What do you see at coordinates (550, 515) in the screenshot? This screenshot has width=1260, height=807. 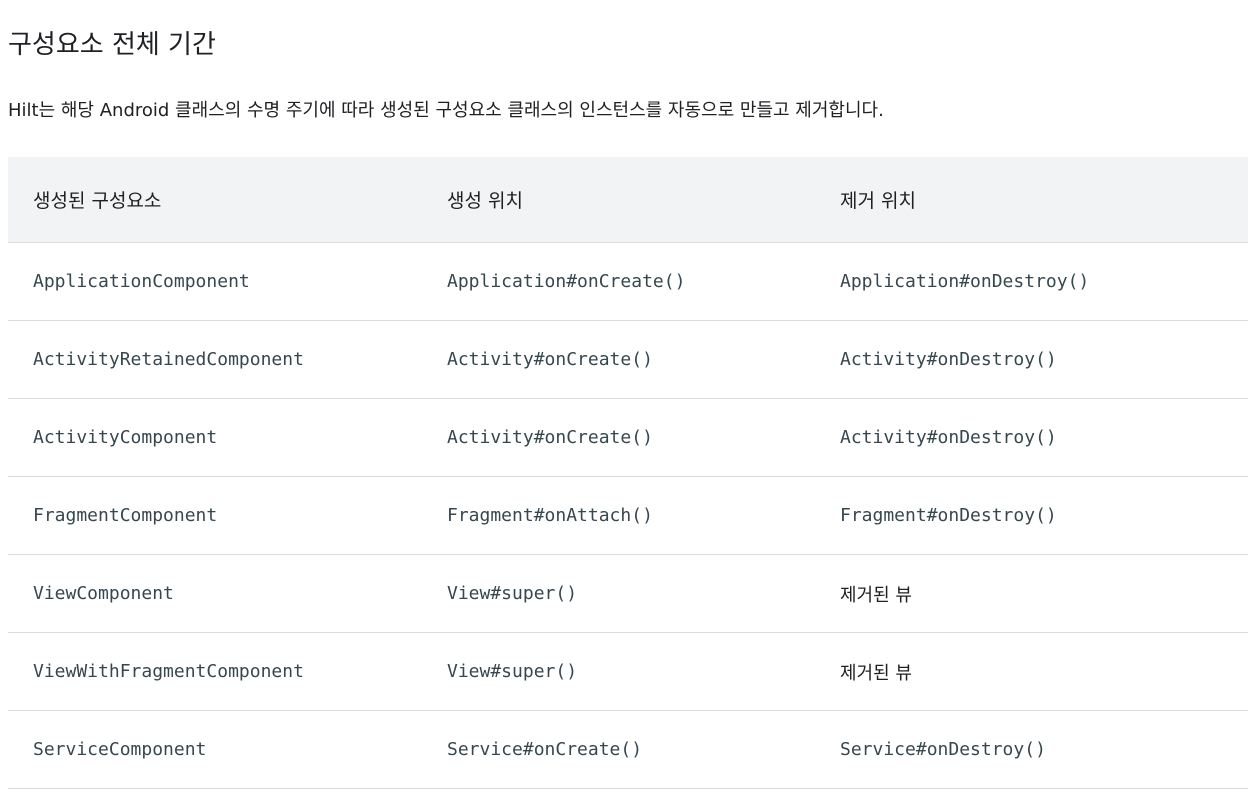 I see `cell-created-at: Fragment#onAttach()` at bounding box center [550, 515].